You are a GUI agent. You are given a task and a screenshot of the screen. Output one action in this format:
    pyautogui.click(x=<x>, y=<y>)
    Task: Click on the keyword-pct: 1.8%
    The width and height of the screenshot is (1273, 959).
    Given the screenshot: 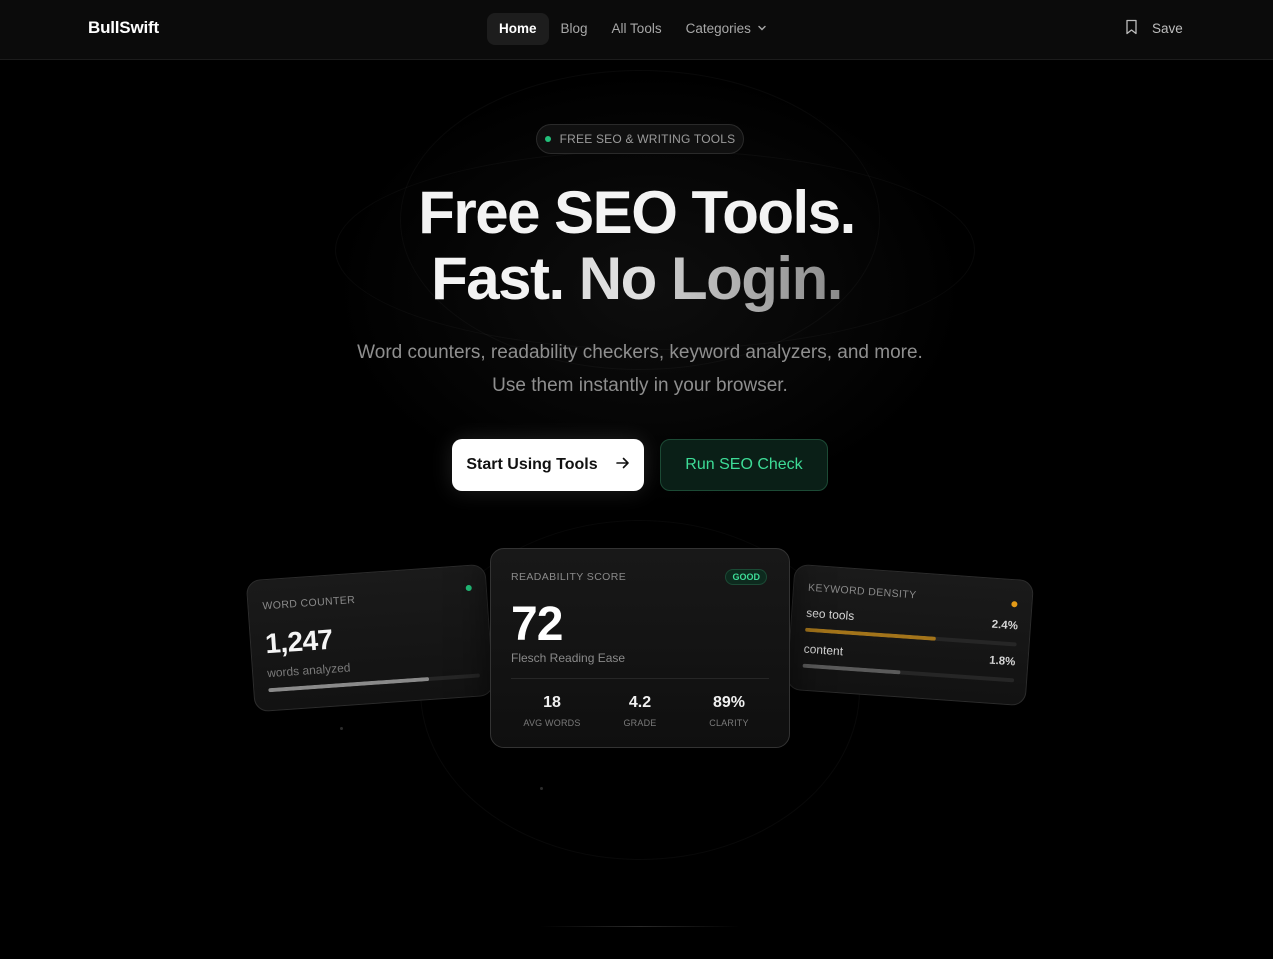 What is the action you would take?
    pyautogui.click(x=1002, y=661)
    